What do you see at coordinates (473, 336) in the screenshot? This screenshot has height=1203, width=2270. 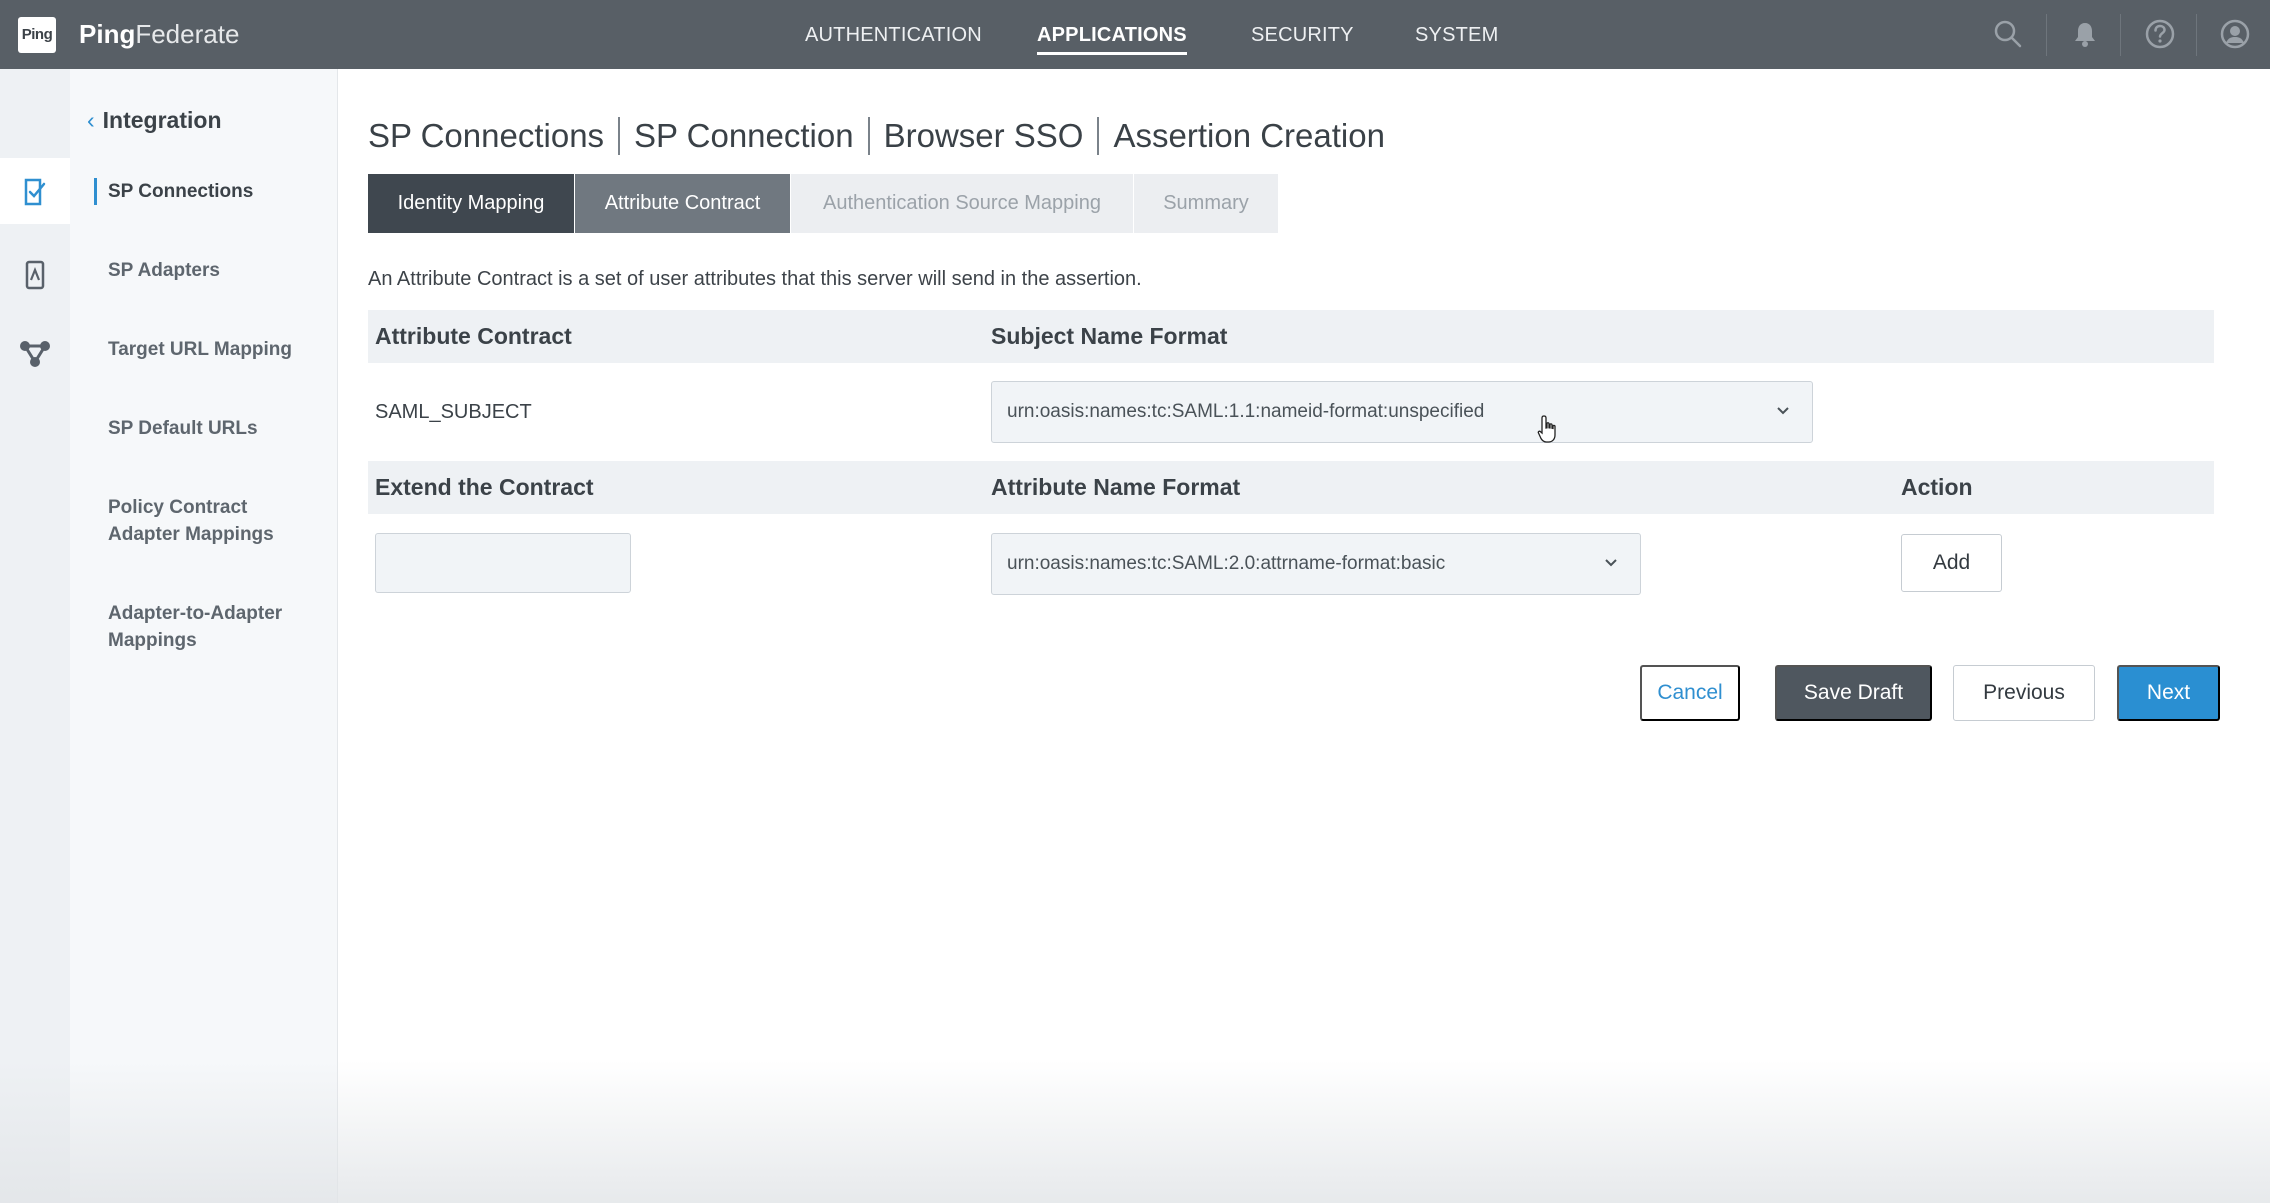 I see `column-header-attribute-contract: Attribute Contract` at bounding box center [473, 336].